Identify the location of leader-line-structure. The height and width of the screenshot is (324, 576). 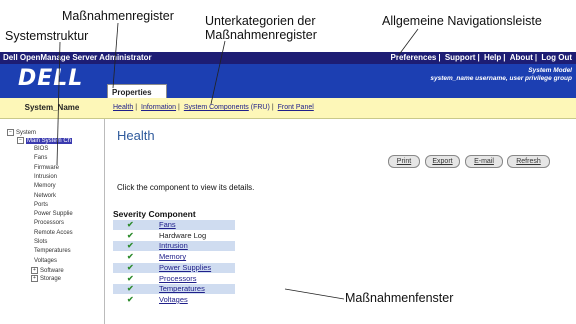
(58, 103).